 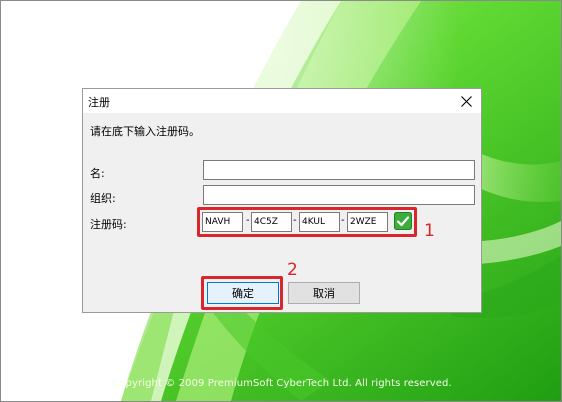 I want to click on organization-field, so click(x=339, y=195).